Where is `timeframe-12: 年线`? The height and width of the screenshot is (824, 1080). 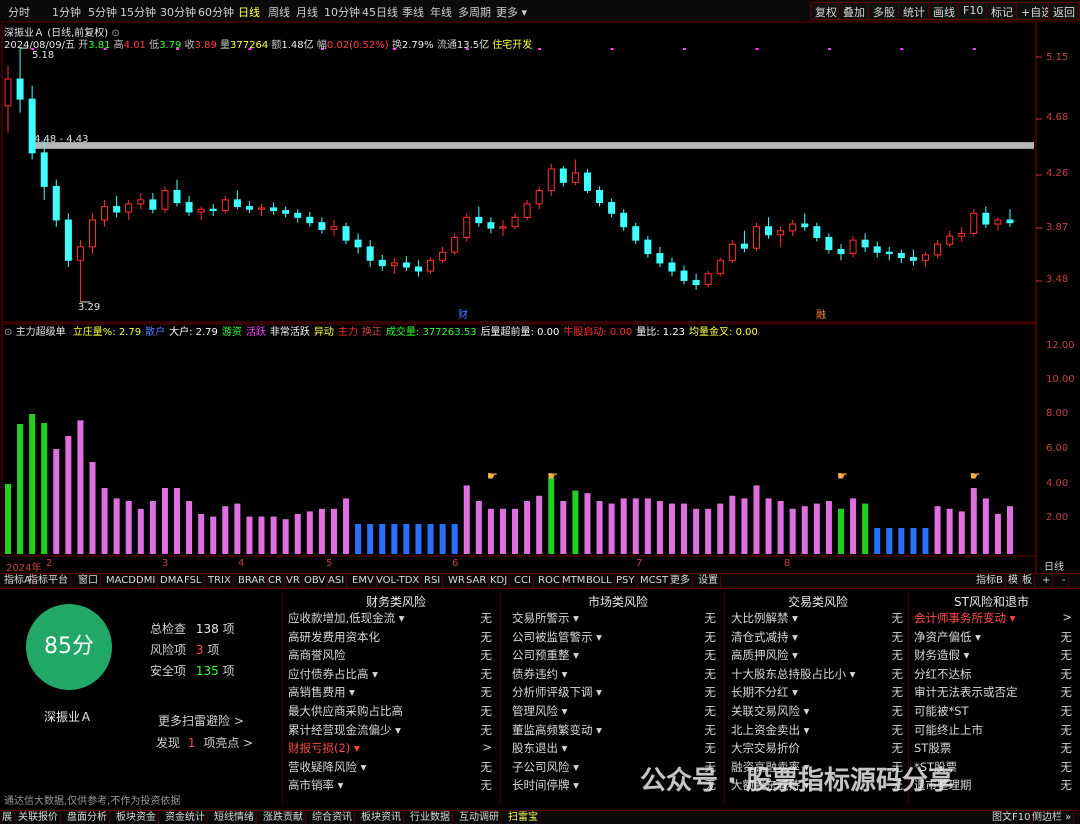 timeframe-12: 年线 is located at coordinates (441, 12).